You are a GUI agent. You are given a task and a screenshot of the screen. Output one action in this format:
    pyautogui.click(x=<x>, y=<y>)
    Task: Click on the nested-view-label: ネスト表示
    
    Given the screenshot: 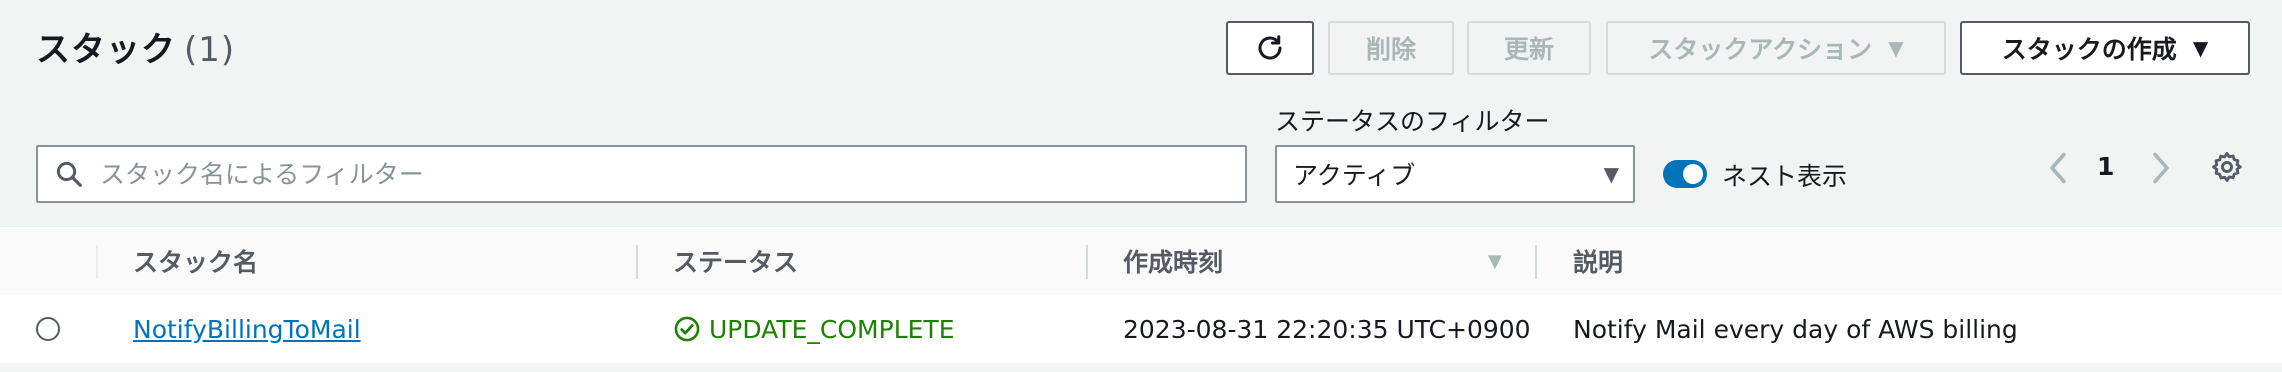 What is the action you would take?
    pyautogui.click(x=1785, y=176)
    